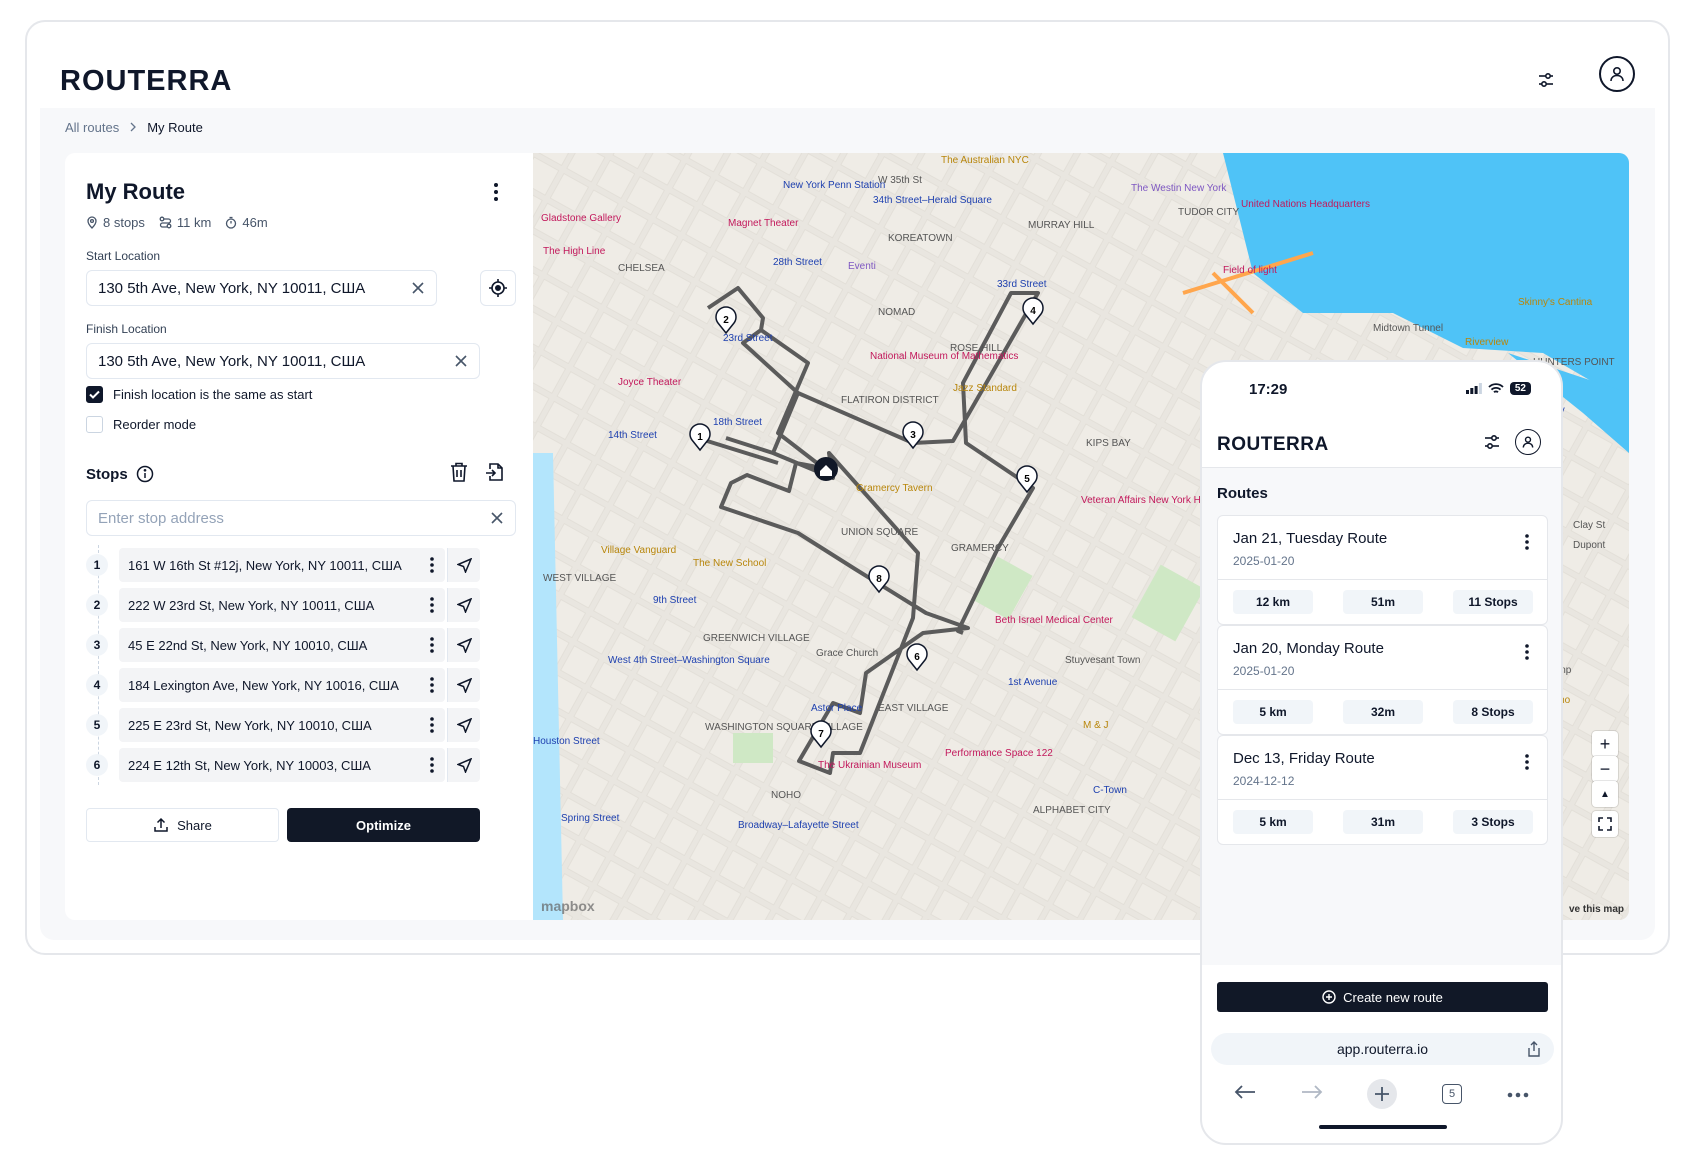  What do you see at coordinates (124, 222) in the screenshot?
I see `route-stops-count: 8 stops` at bounding box center [124, 222].